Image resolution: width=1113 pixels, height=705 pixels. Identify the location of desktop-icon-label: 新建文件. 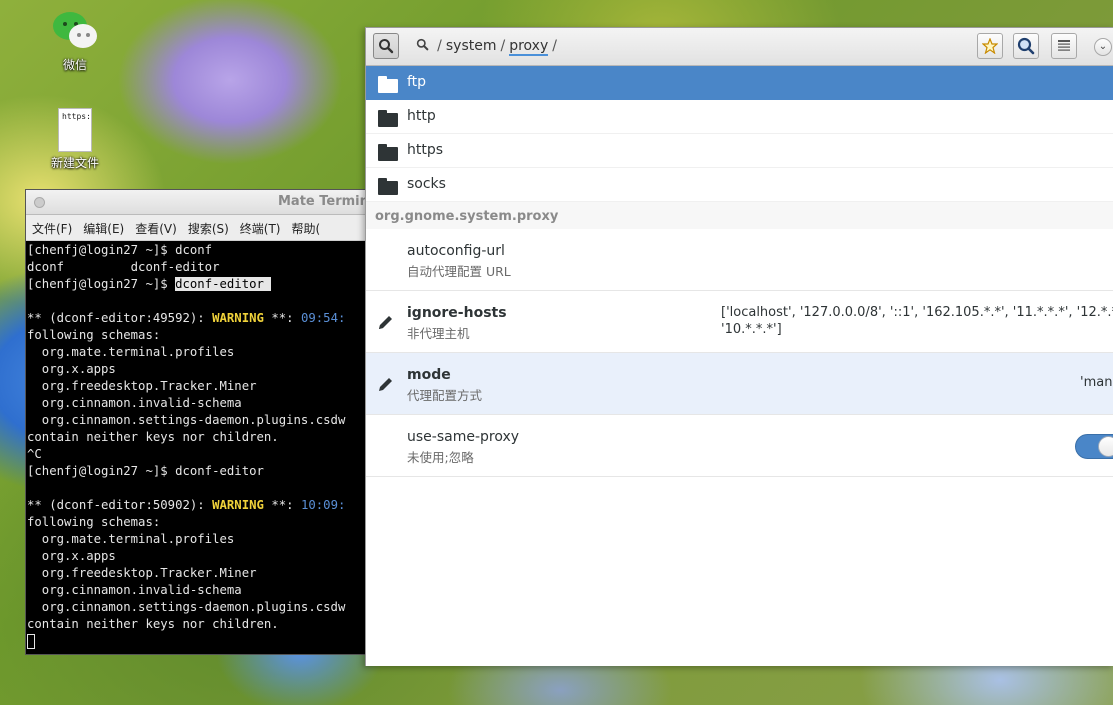
(74, 163).